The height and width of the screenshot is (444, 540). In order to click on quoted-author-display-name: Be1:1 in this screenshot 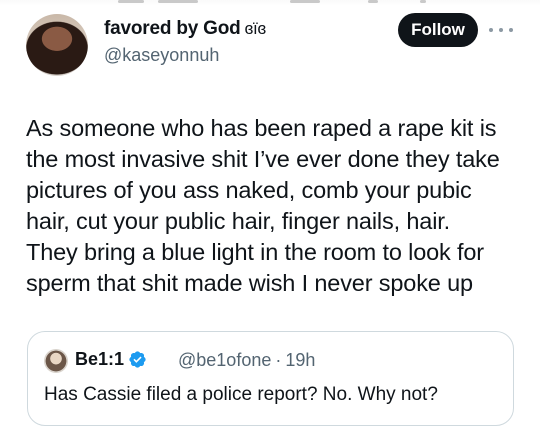, I will do `click(99, 359)`.